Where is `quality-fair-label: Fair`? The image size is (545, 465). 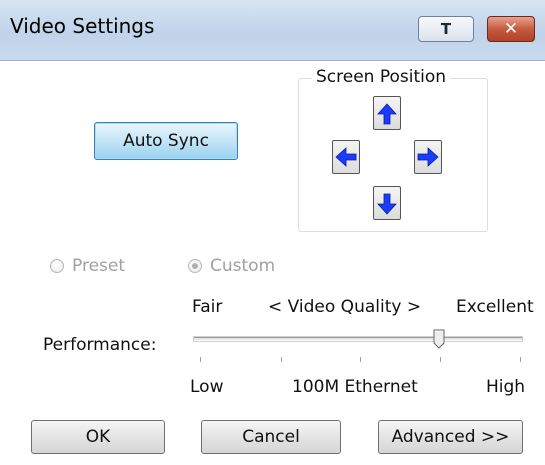 quality-fair-label: Fair is located at coordinates (207, 307).